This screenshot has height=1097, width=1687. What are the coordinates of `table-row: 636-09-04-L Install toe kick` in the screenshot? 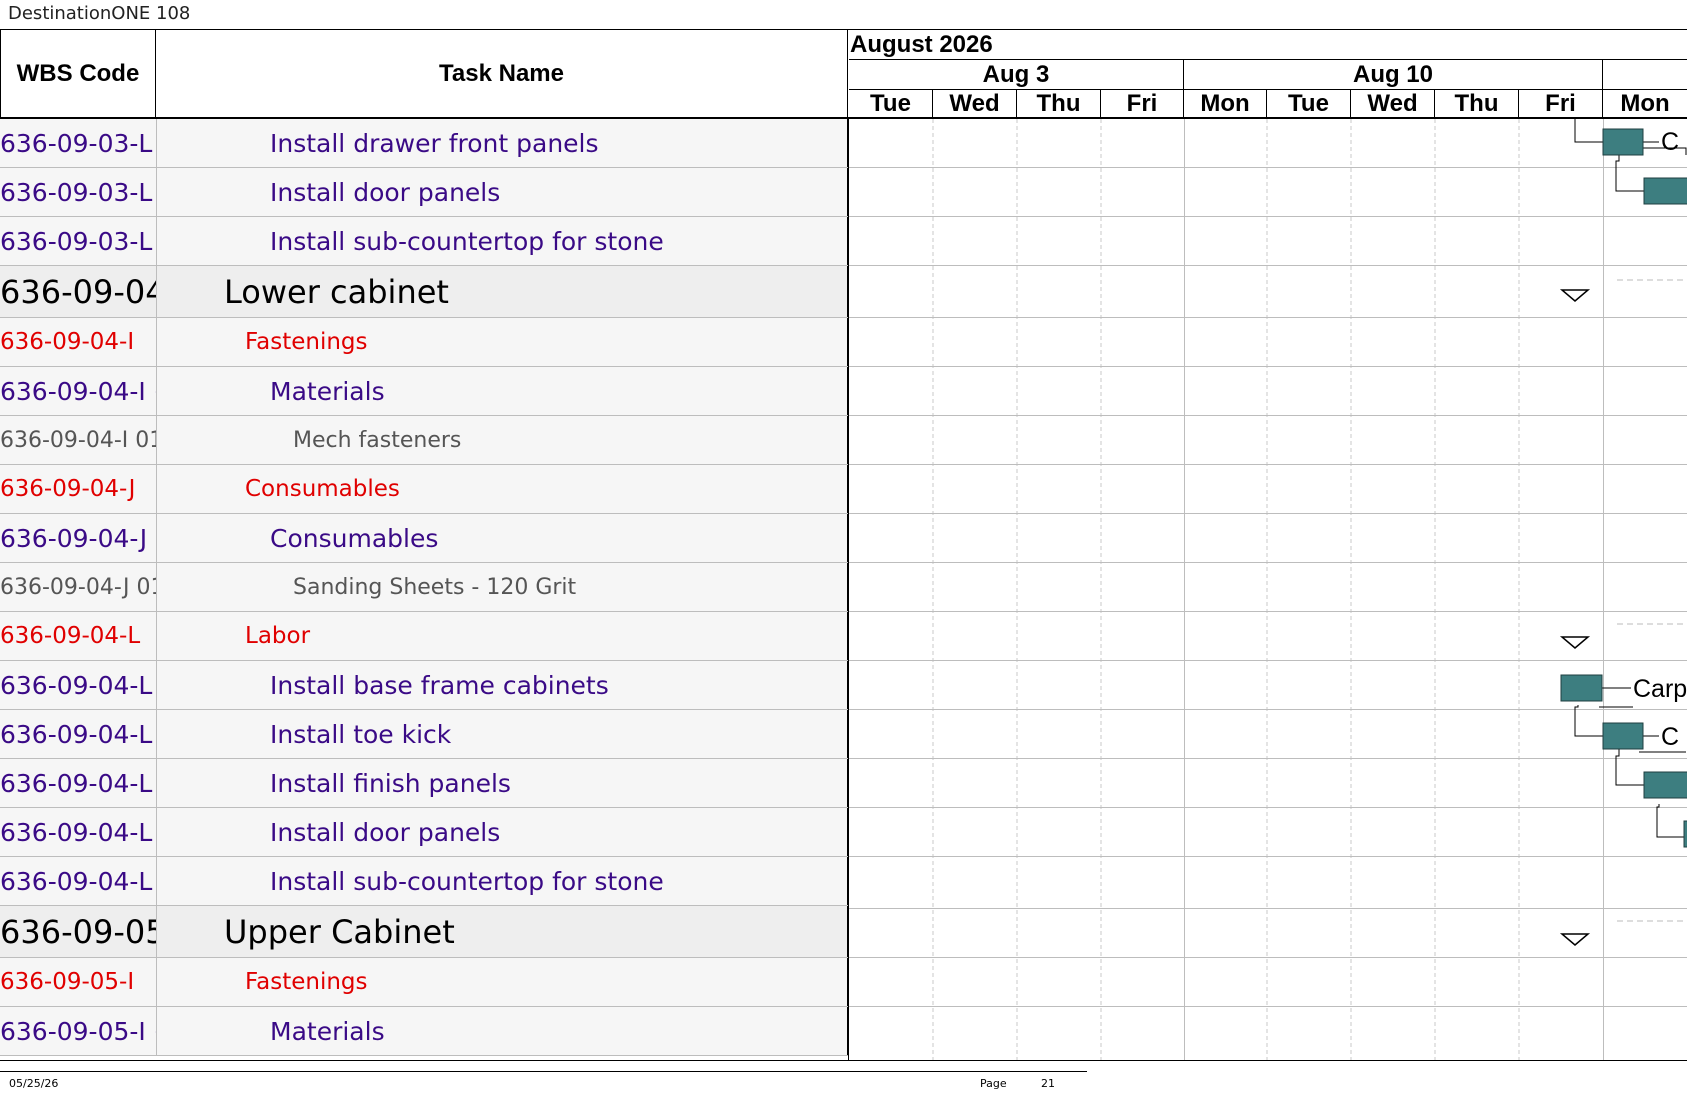 It's located at (424, 734).